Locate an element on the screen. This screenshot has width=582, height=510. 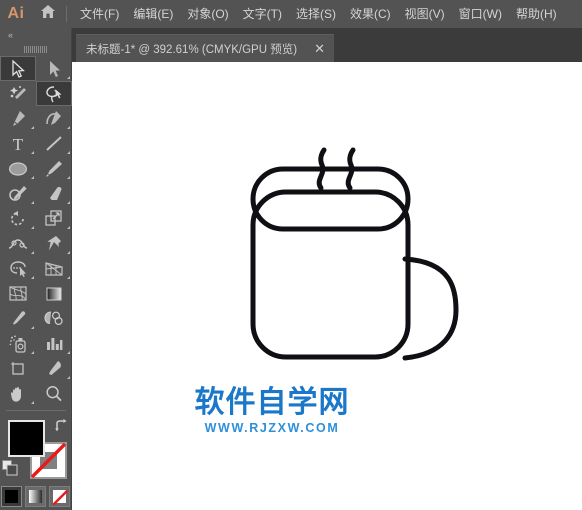
hand-tool is located at coordinates (18, 393).